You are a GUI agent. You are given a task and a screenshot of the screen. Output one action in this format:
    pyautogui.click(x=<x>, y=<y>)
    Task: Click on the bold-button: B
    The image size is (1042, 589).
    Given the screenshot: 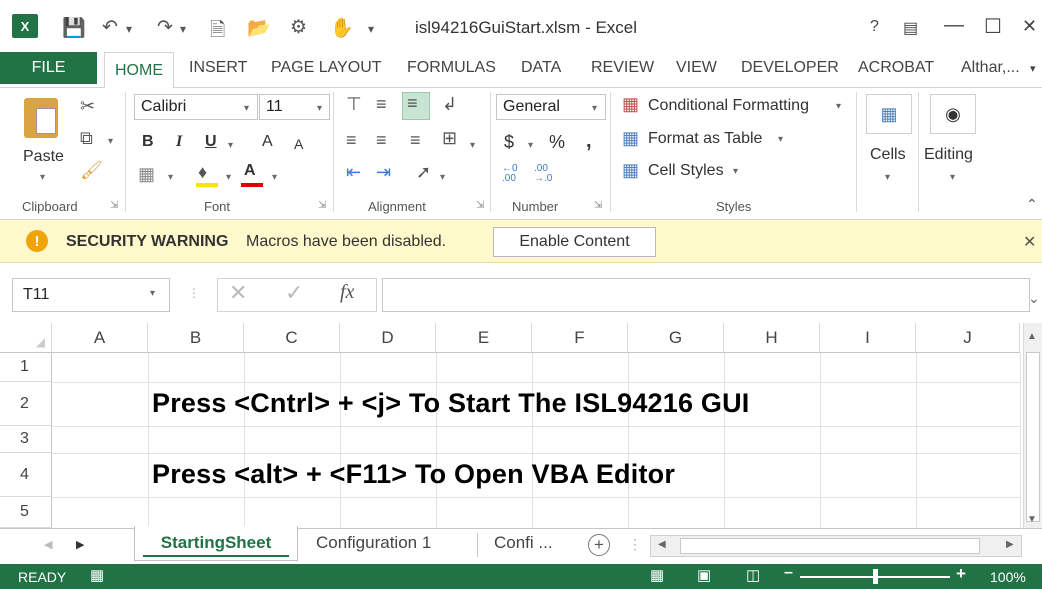 What is the action you would take?
    pyautogui.click(x=148, y=142)
    